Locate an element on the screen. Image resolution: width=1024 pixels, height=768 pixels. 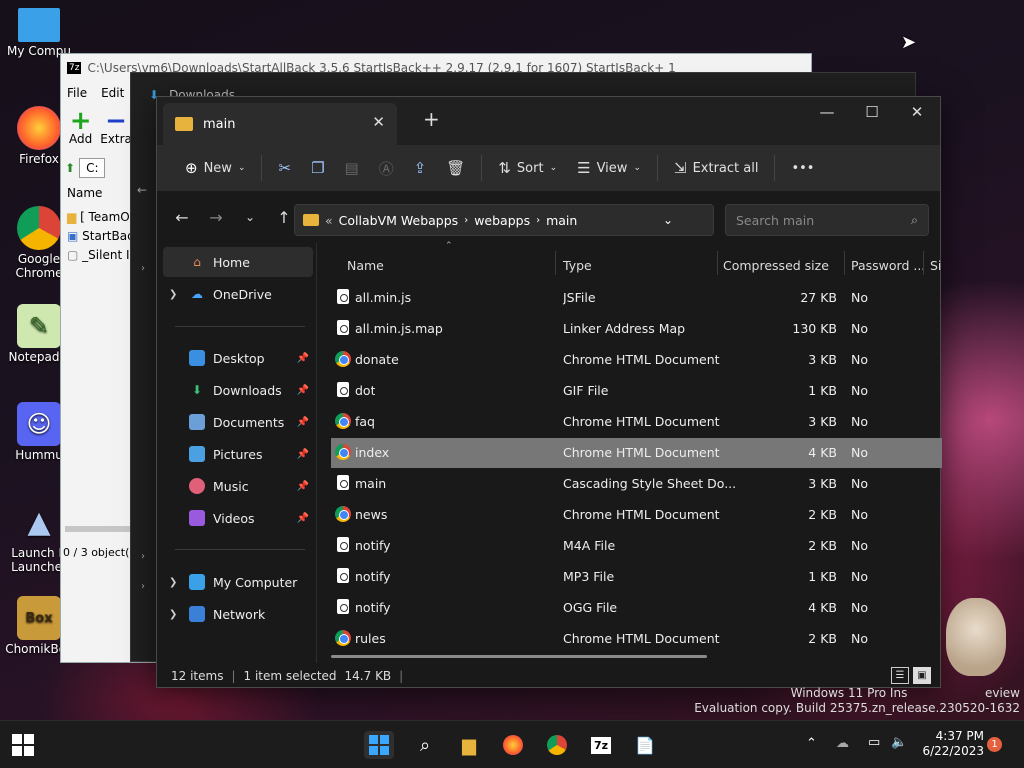
taskbar-firefox is located at coordinates (513, 745).